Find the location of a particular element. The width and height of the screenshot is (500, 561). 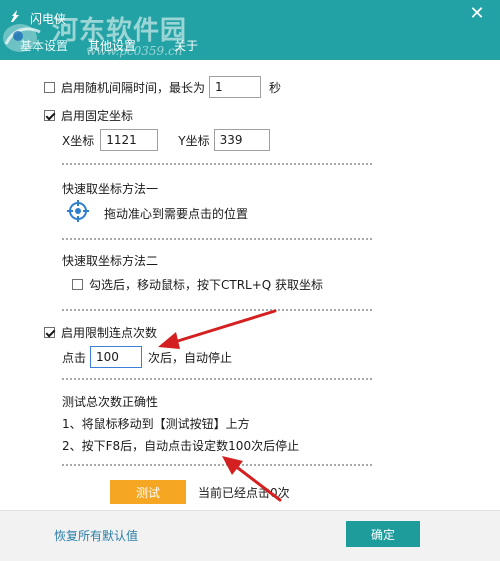

quick-method-1-title: 快速取坐标方法一 is located at coordinates (110, 188).